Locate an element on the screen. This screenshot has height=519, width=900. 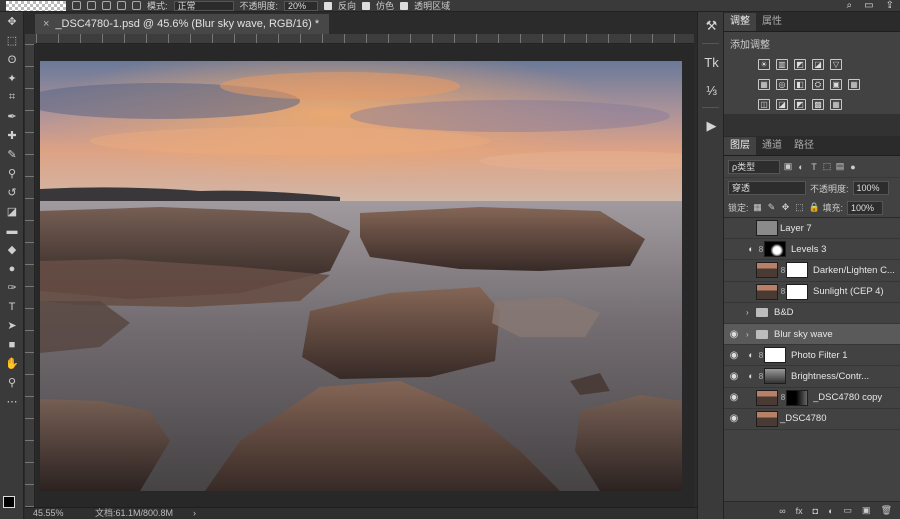
foreground-color-swatch is located at coordinates (9, 502).